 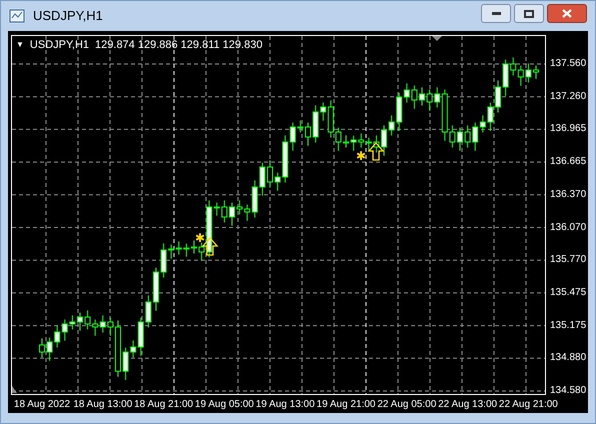 I want to click on price-label: 135.175, so click(x=568, y=325).